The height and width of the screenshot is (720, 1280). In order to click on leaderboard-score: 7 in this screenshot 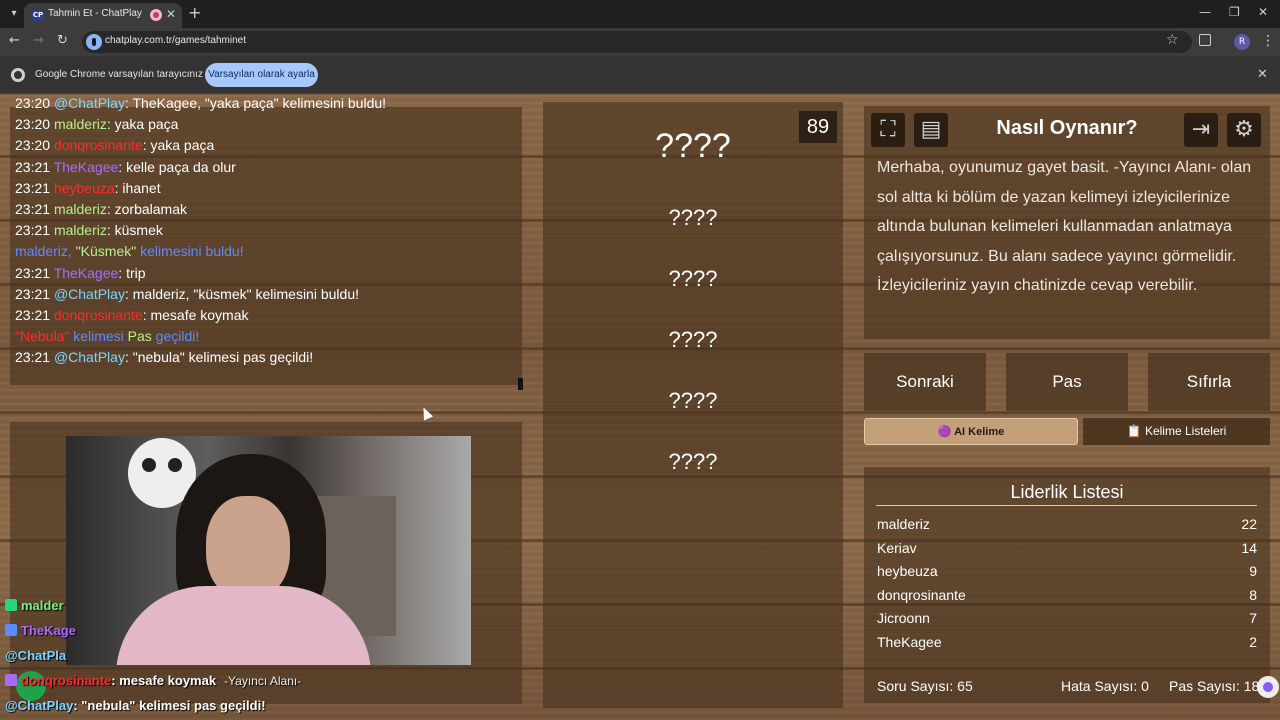, I will do `click(1253, 618)`.